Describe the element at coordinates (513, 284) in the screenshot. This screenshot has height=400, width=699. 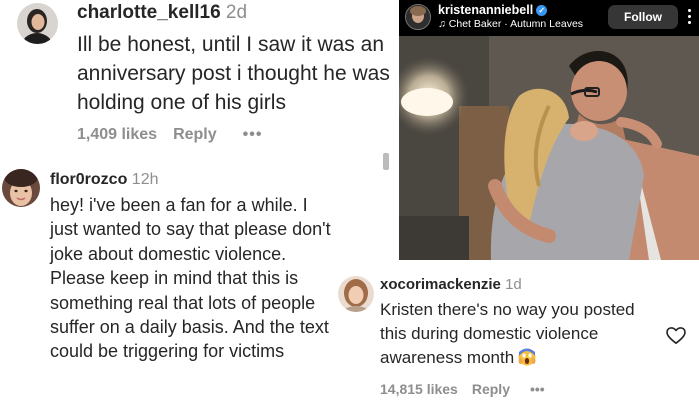
I see `comment-timestamp: 1d` at that location.